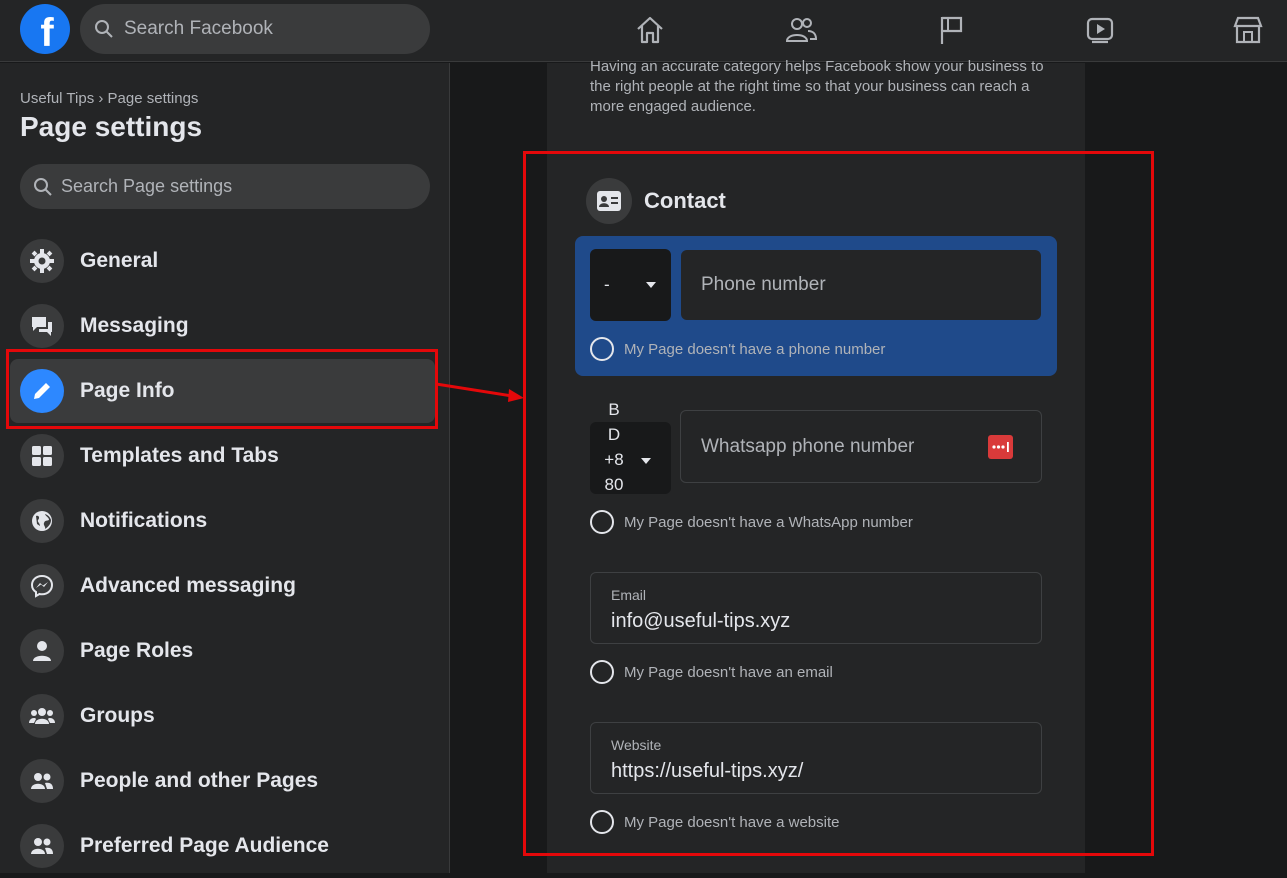 The width and height of the screenshot is (1287, 878). What do you see at coordinates (222, 391) in the screenshot?
I see `sidebar-item-page-info: Page Info` at bounding box center [222, 391].